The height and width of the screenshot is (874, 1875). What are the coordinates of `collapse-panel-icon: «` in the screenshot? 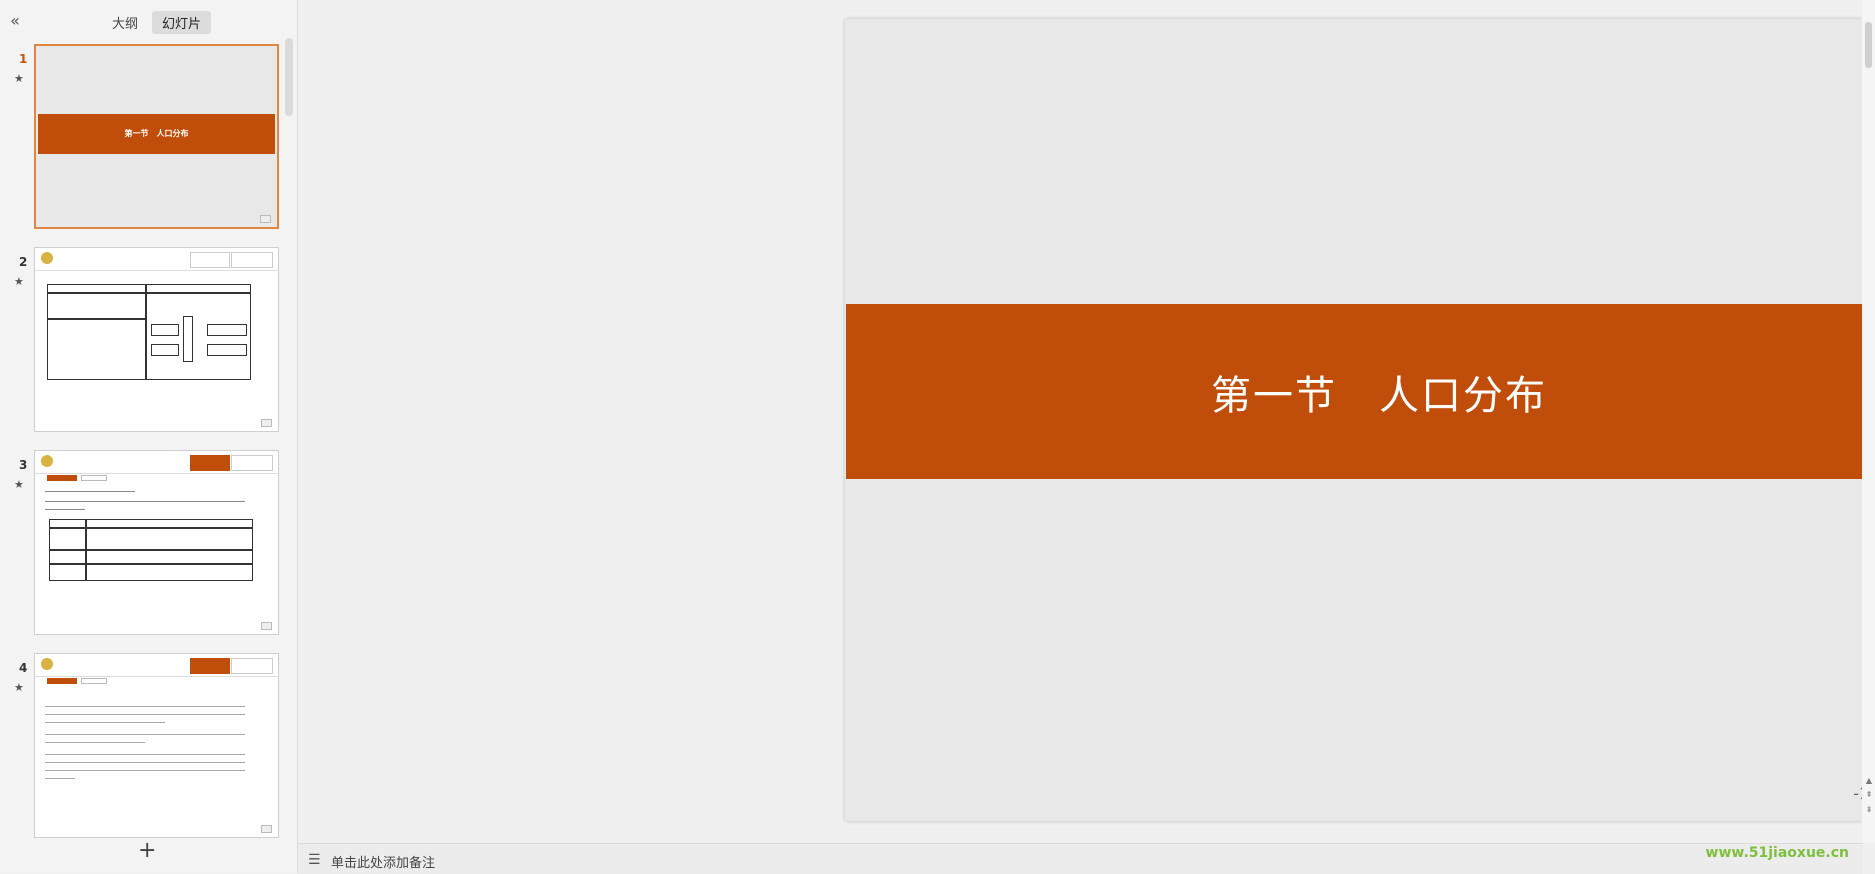 It's located at (15, 21).